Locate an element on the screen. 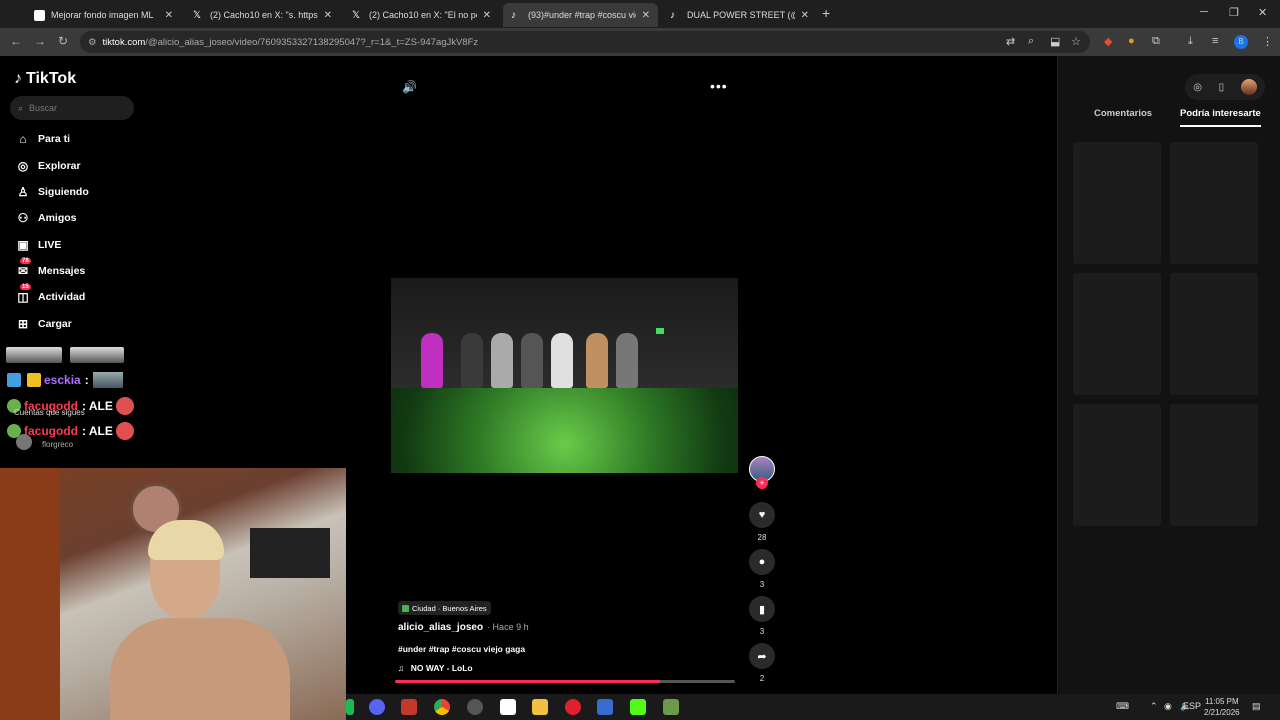 Image resolution: width=1280 pixels, height=720 pixels. heart-icon: ♥ is located at coordinates (762, 515).